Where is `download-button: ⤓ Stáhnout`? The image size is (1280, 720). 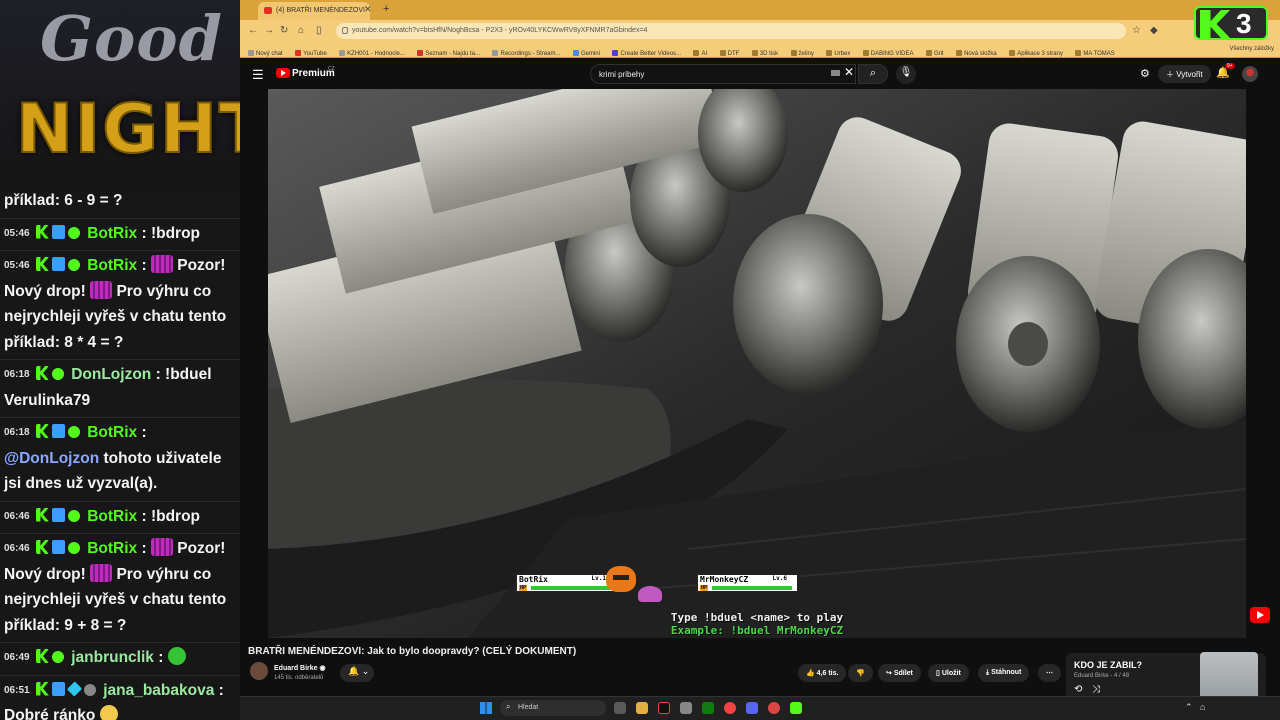
download-button: ⤓ Stáhnout is located at coordinates (1004, 673).